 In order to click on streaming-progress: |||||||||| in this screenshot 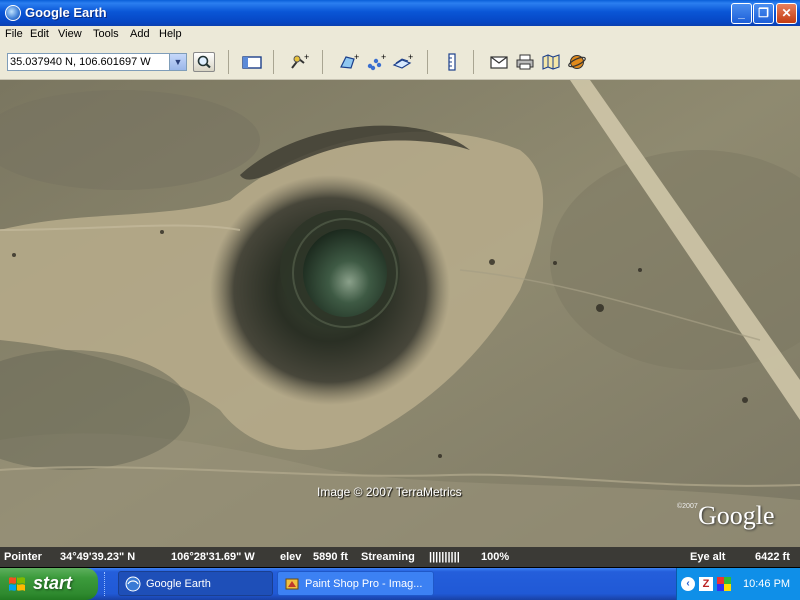, I will do `click(444, 557)`.